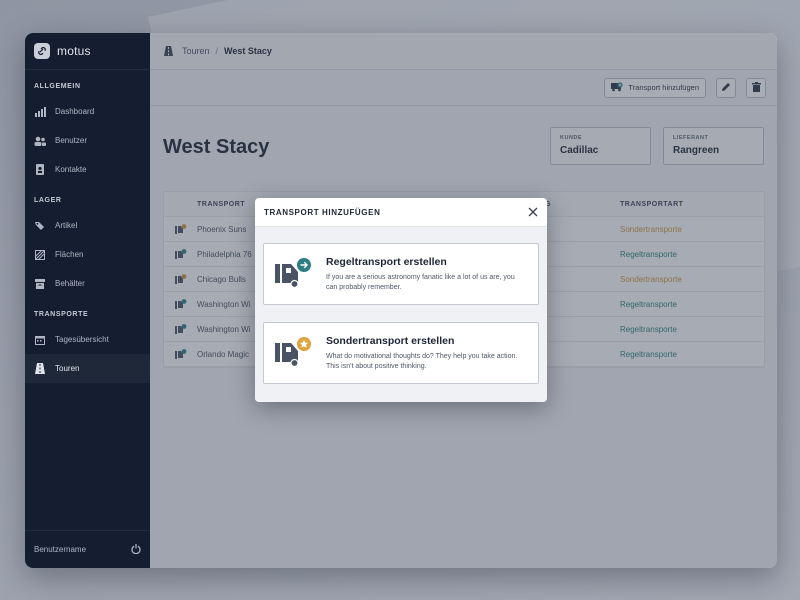 This screenshot has width=800, height=600. What do you see at coordinates (61, 314) in the screenshot?
I see `section-label-transporte: TRANSPORTE` at bounding box center [61, 314].